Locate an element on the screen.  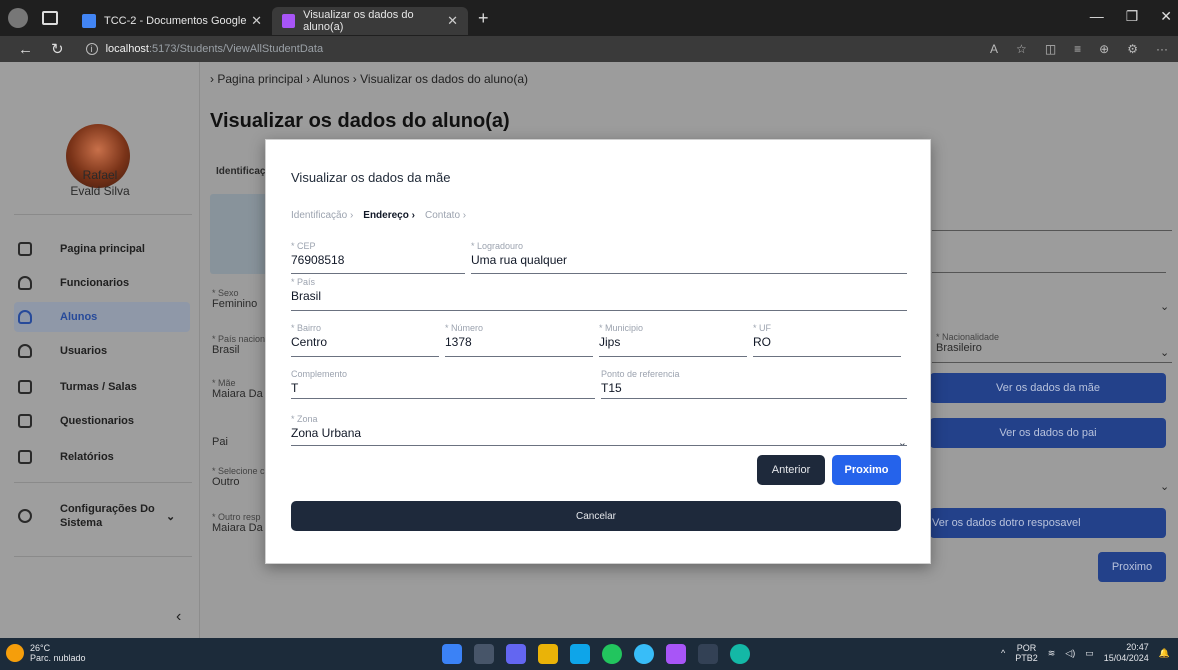
chevron-up-icon: ^ is located at coordinates (1003, 653).